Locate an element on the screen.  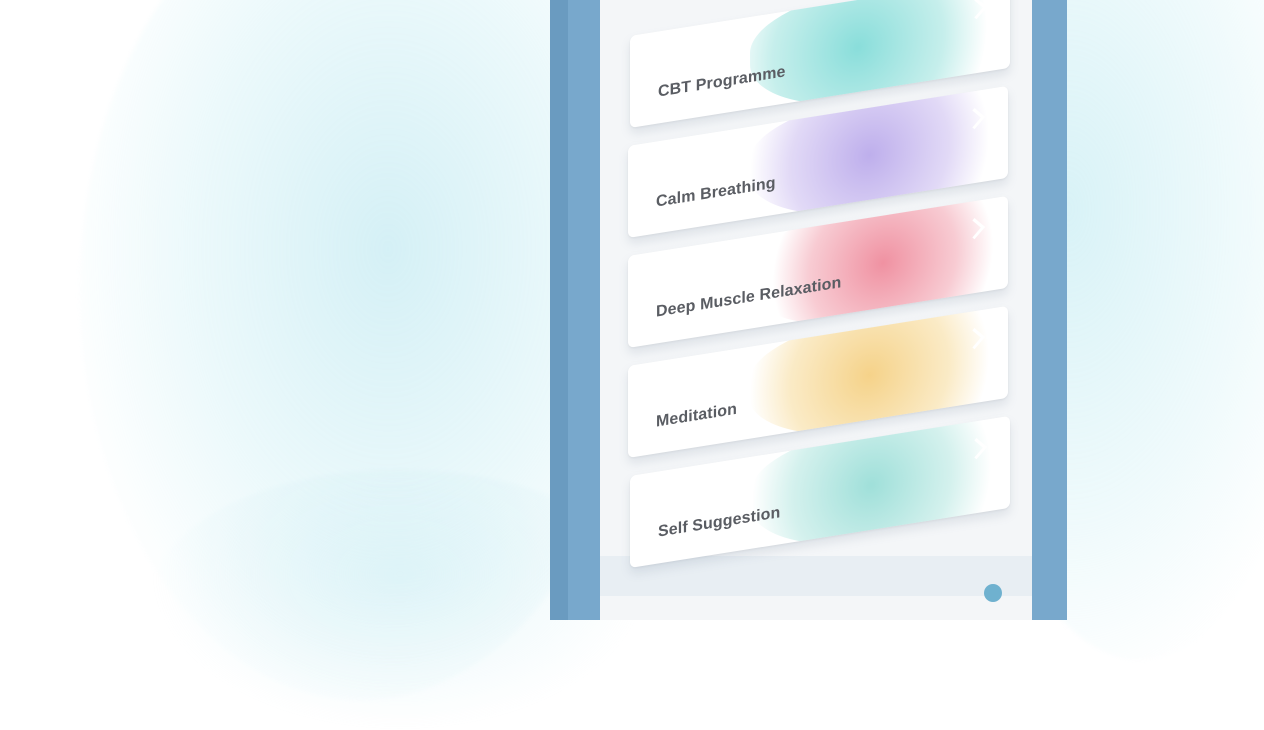
nav-dot-icon is located at coordinates (993, 593).